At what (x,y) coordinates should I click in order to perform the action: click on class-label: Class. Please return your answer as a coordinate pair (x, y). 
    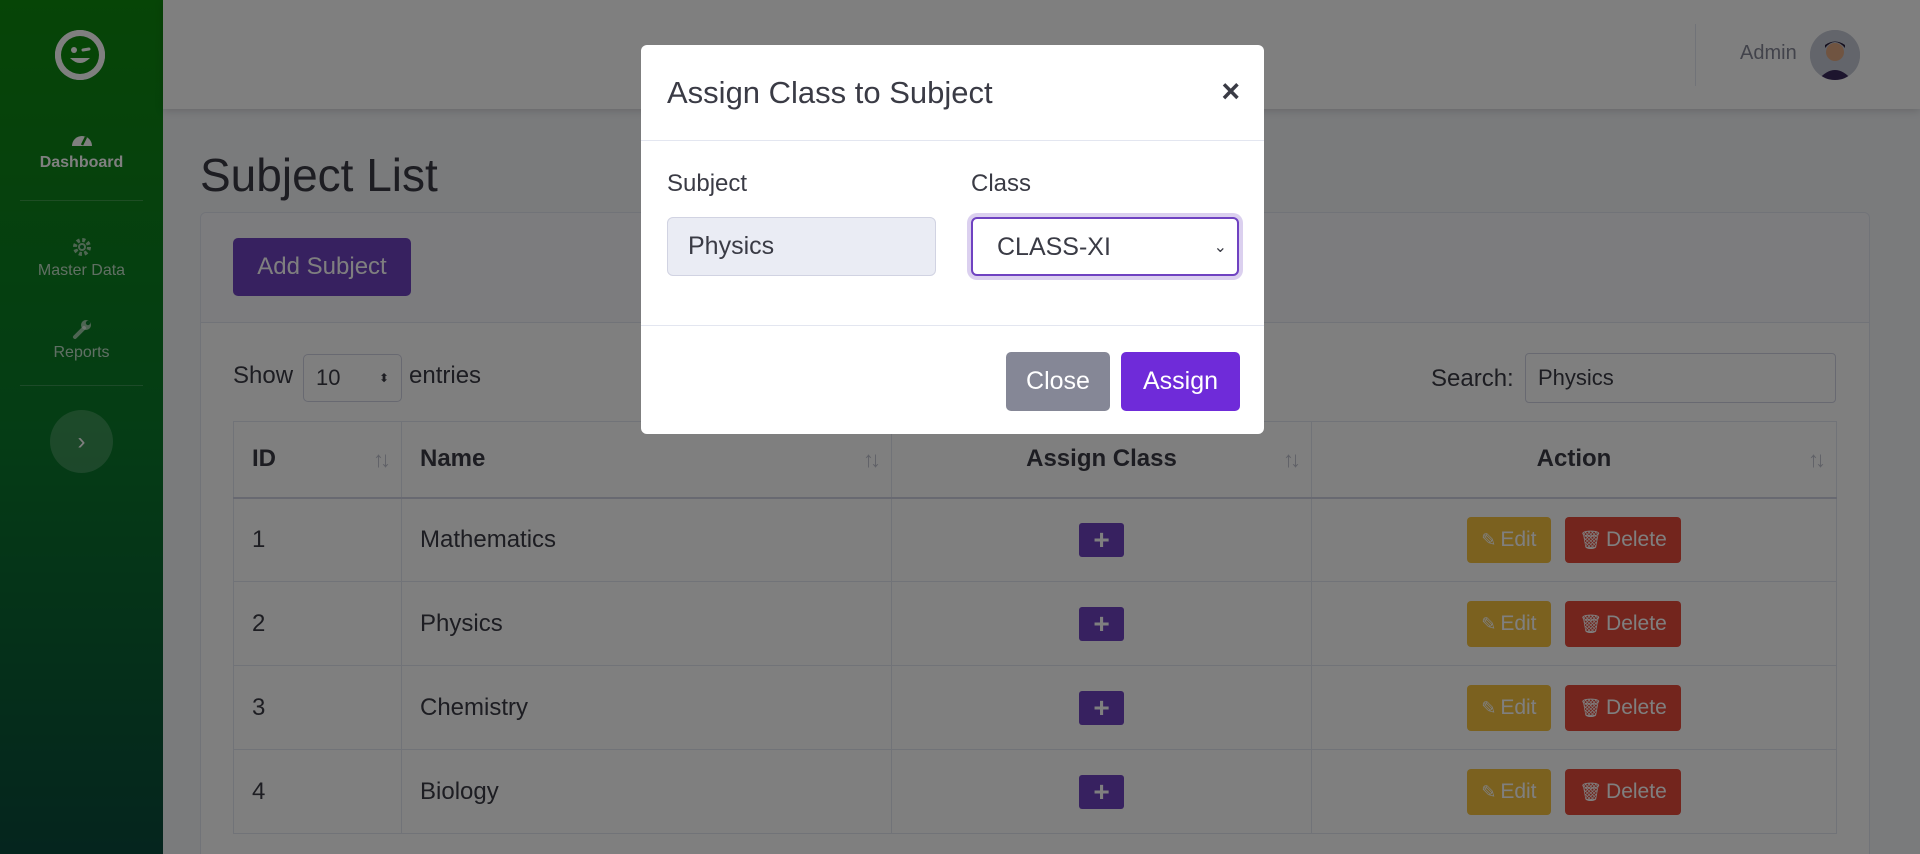
    Looking at the image, I should click on (1001, 183).